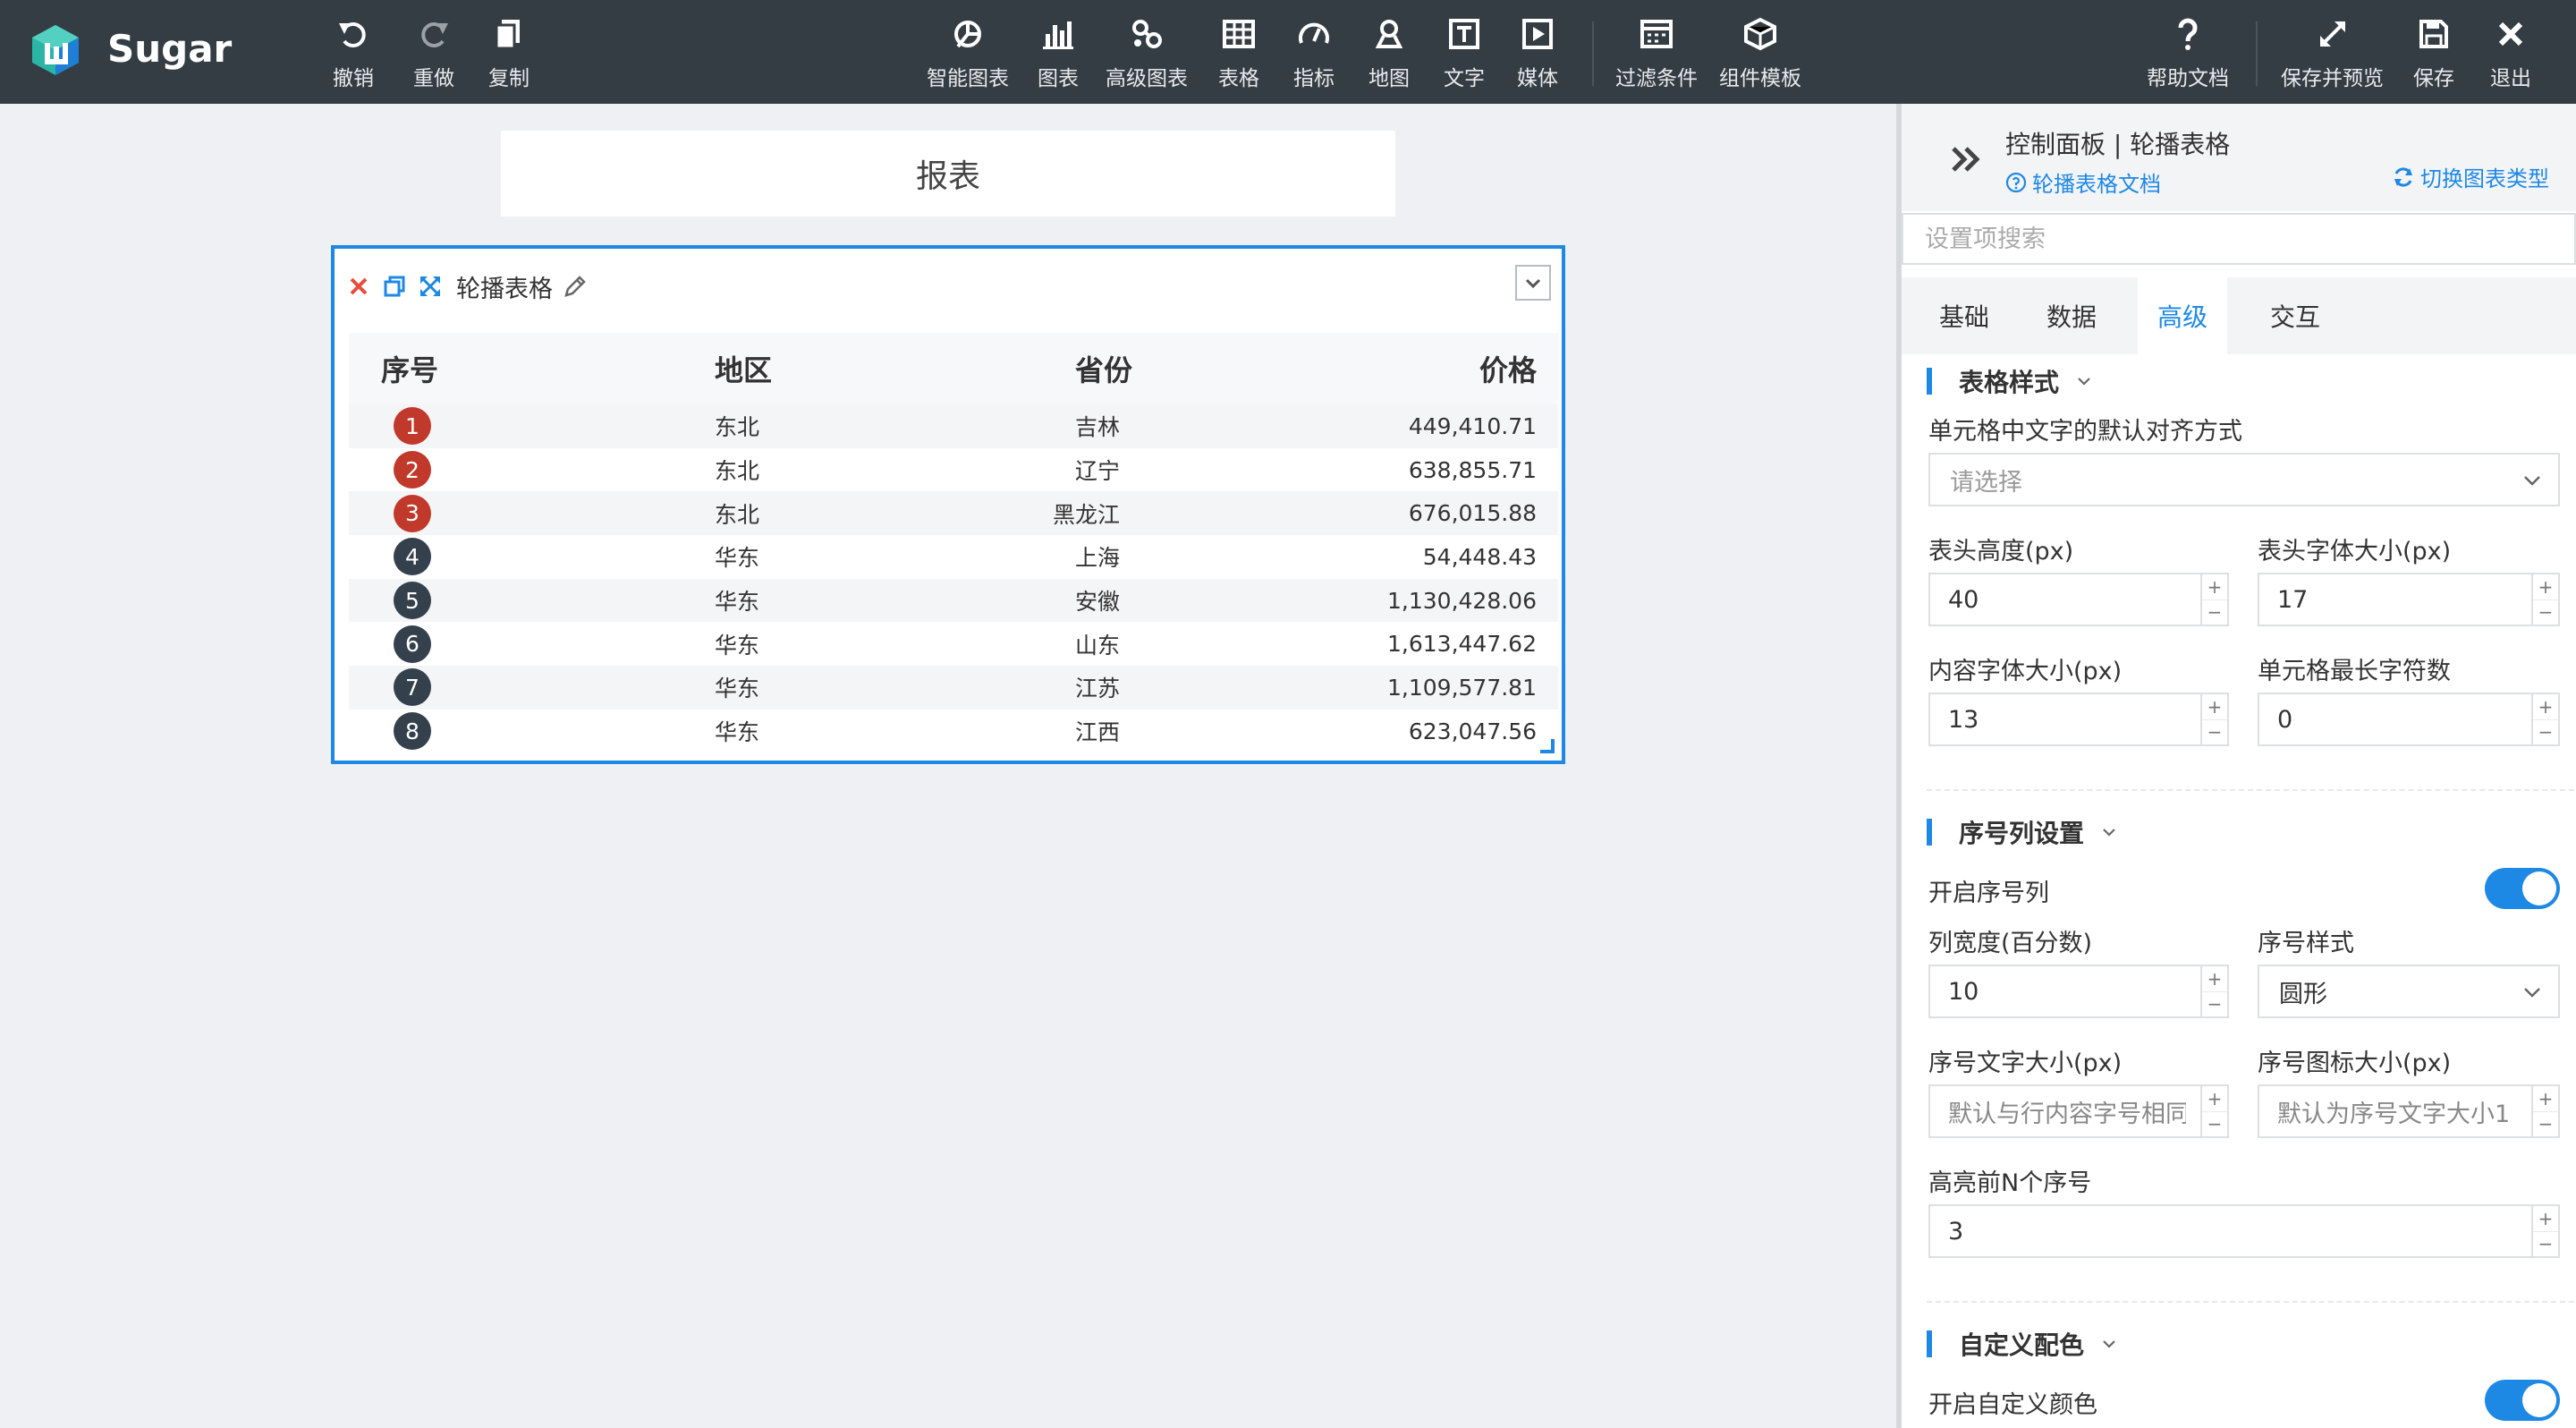  What do you see at coordinates (1760, 53) in the screenshot?
I see `template-button: 组件模板` at bounding box center [1760, 53].